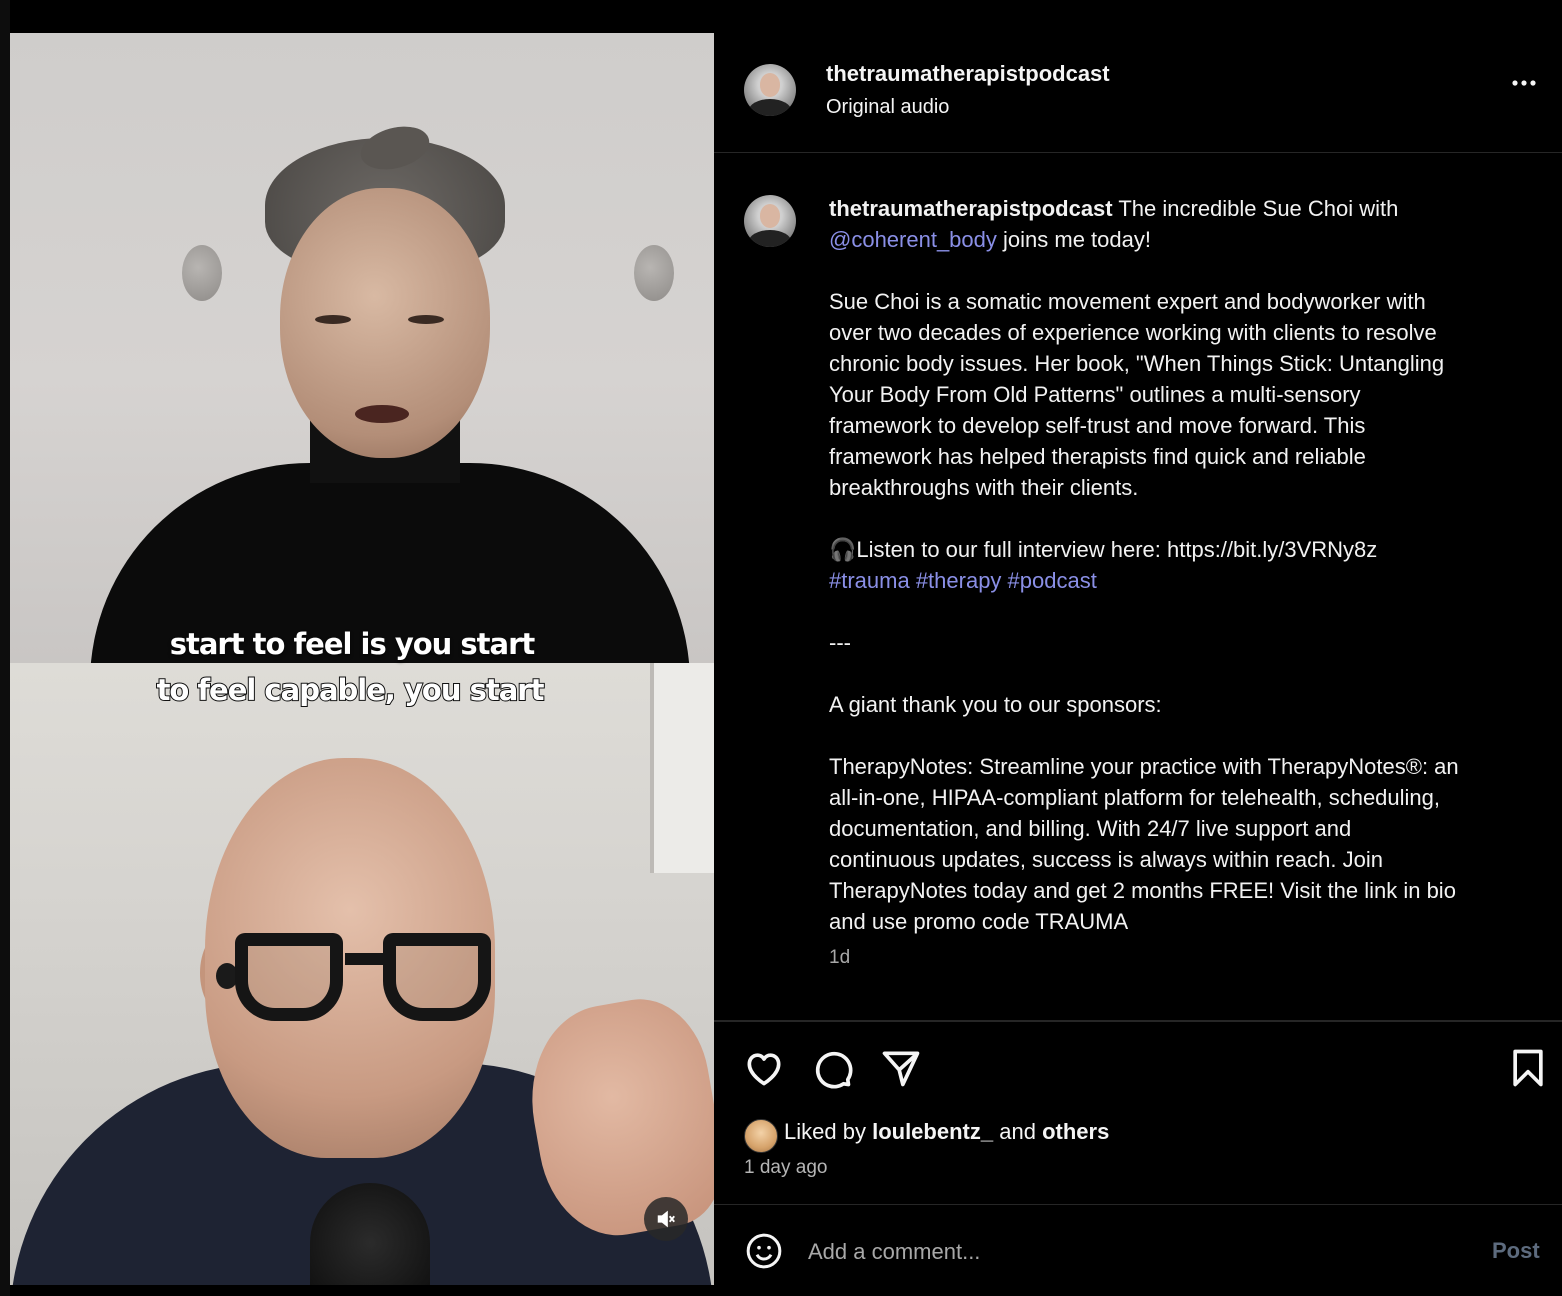 The image size is (1562, 1296). I want to click on sponsors-intro: A giant thank you to our sponsors:, so click(995, 704).